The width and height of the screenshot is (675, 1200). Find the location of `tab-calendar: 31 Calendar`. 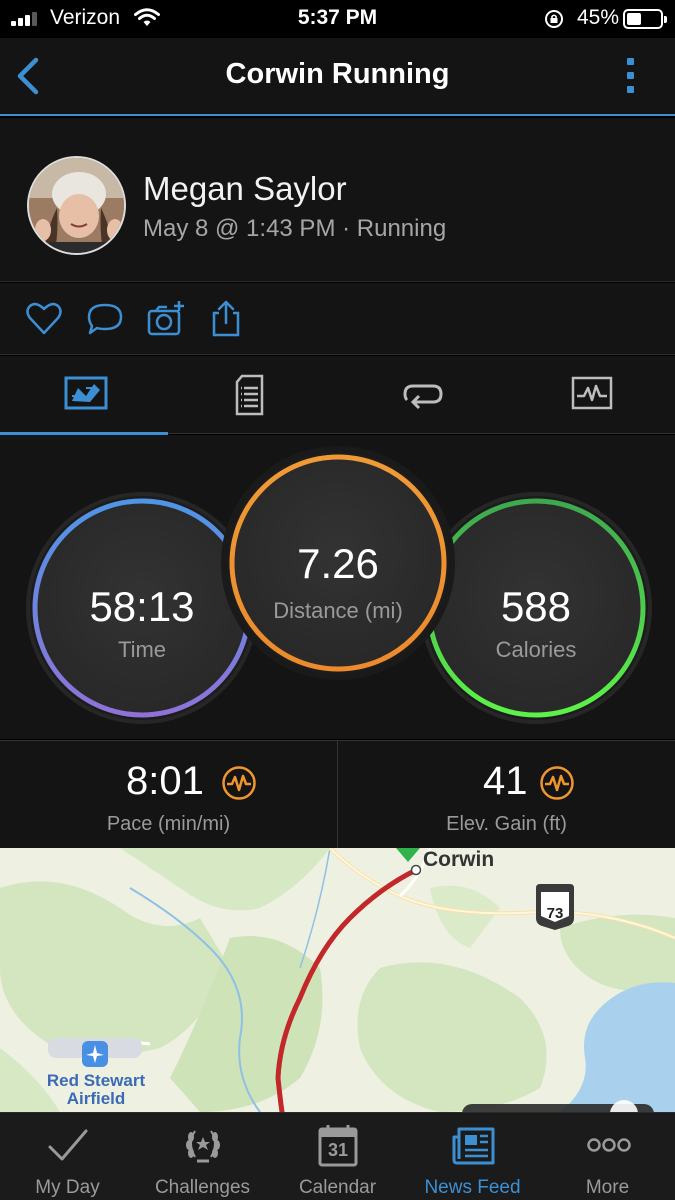

tab-calendar: 31 Calendar is located at coordinates (337, 1156).